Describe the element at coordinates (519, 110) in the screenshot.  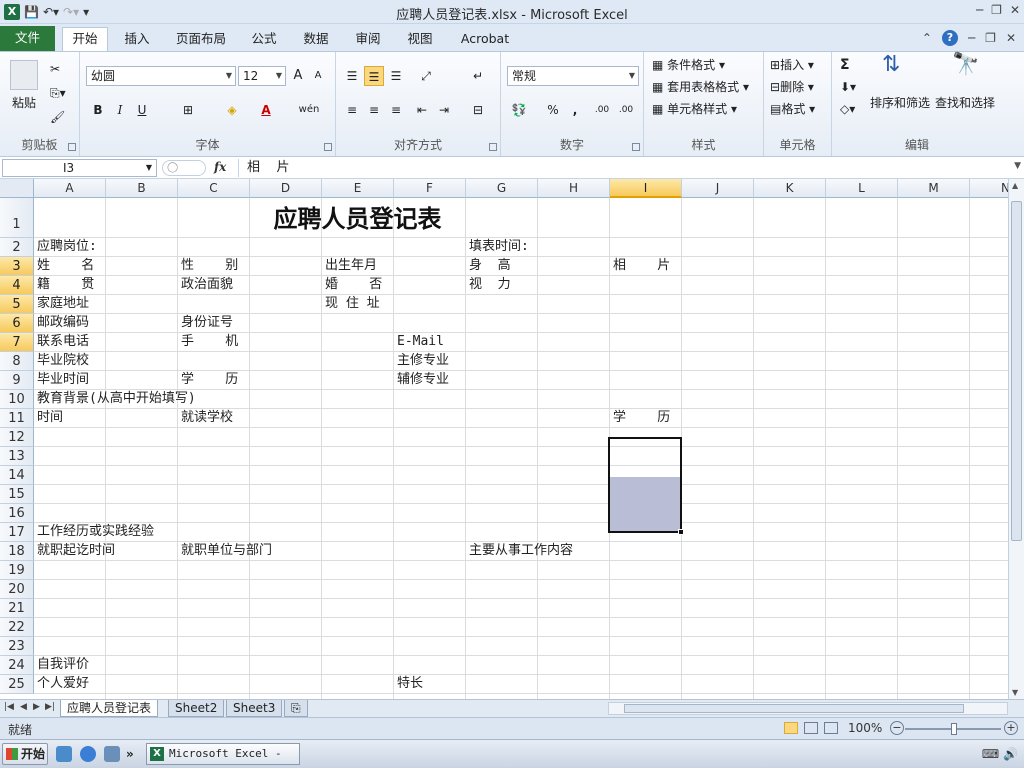
I see `currency-icon: 💱` at that location.